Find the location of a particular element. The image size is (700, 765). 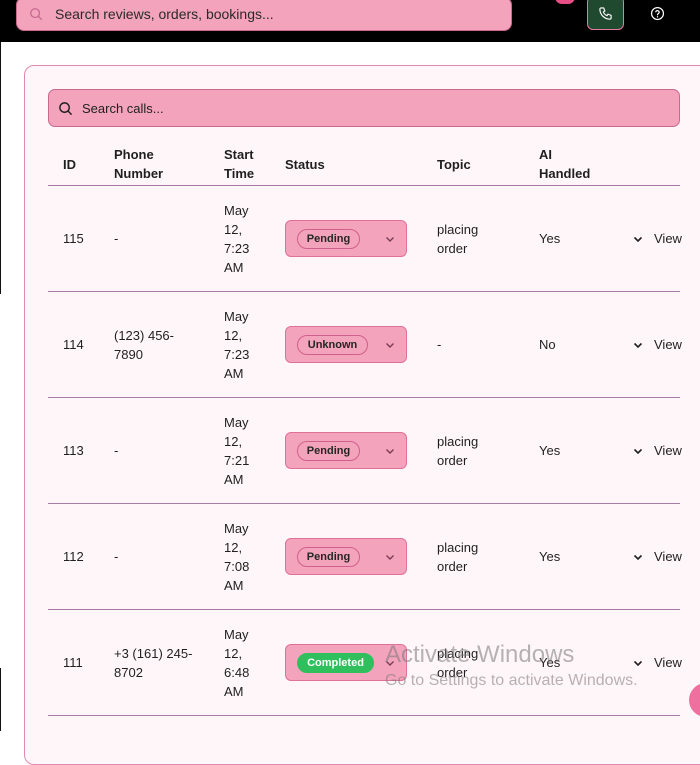

ai-handled: No is located at coordinates (547, 344).